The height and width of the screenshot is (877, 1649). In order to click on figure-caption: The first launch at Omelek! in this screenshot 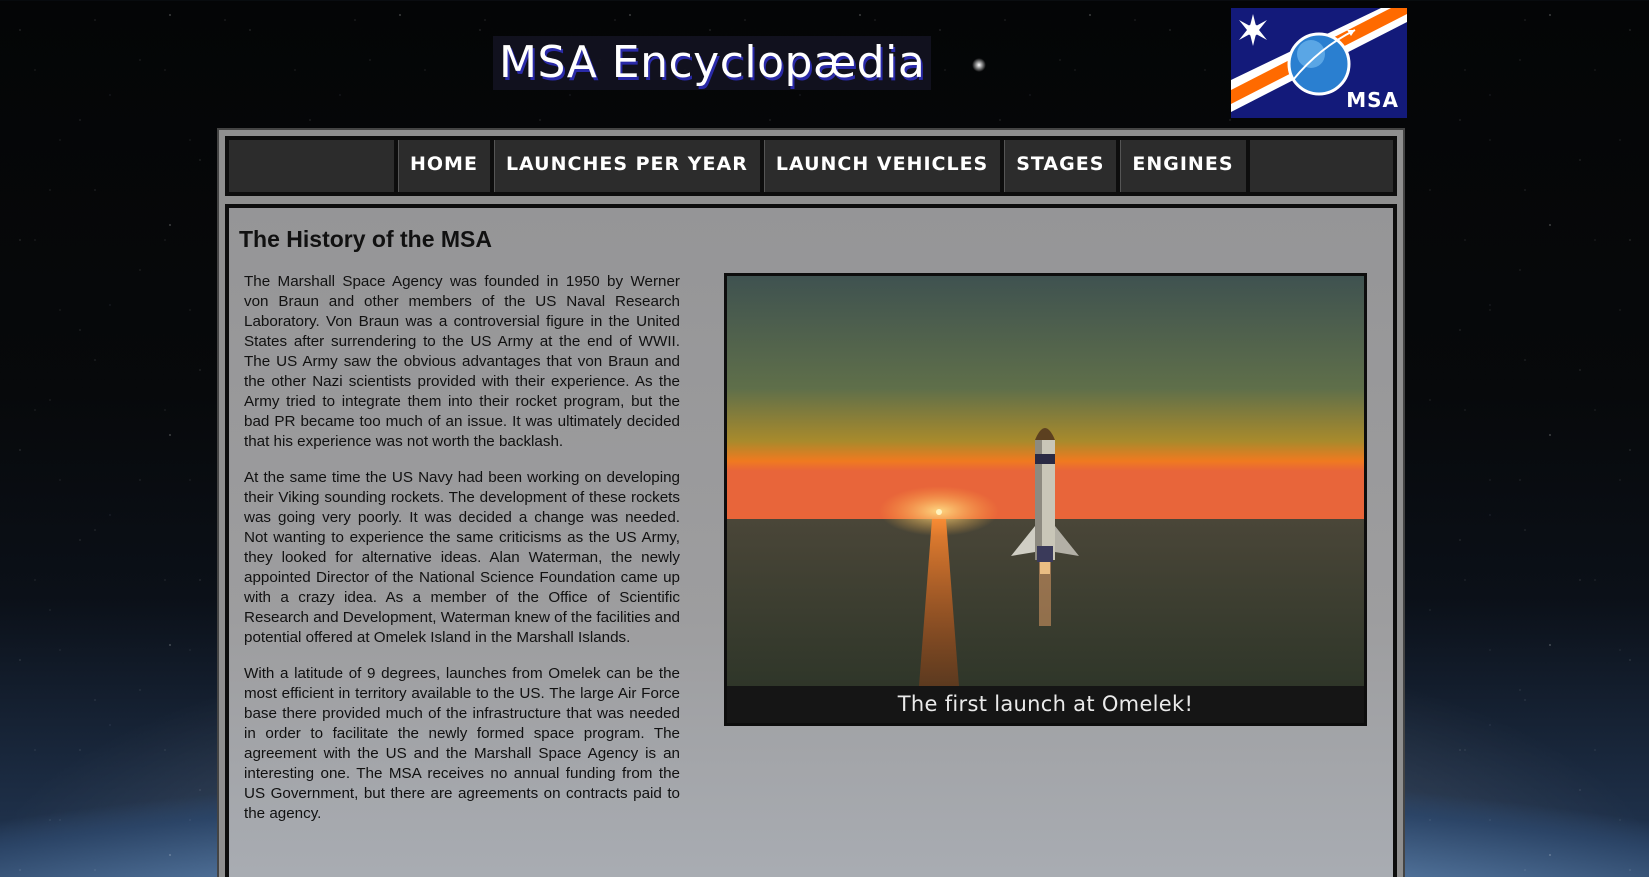, I will do `click(1045, 704)`.